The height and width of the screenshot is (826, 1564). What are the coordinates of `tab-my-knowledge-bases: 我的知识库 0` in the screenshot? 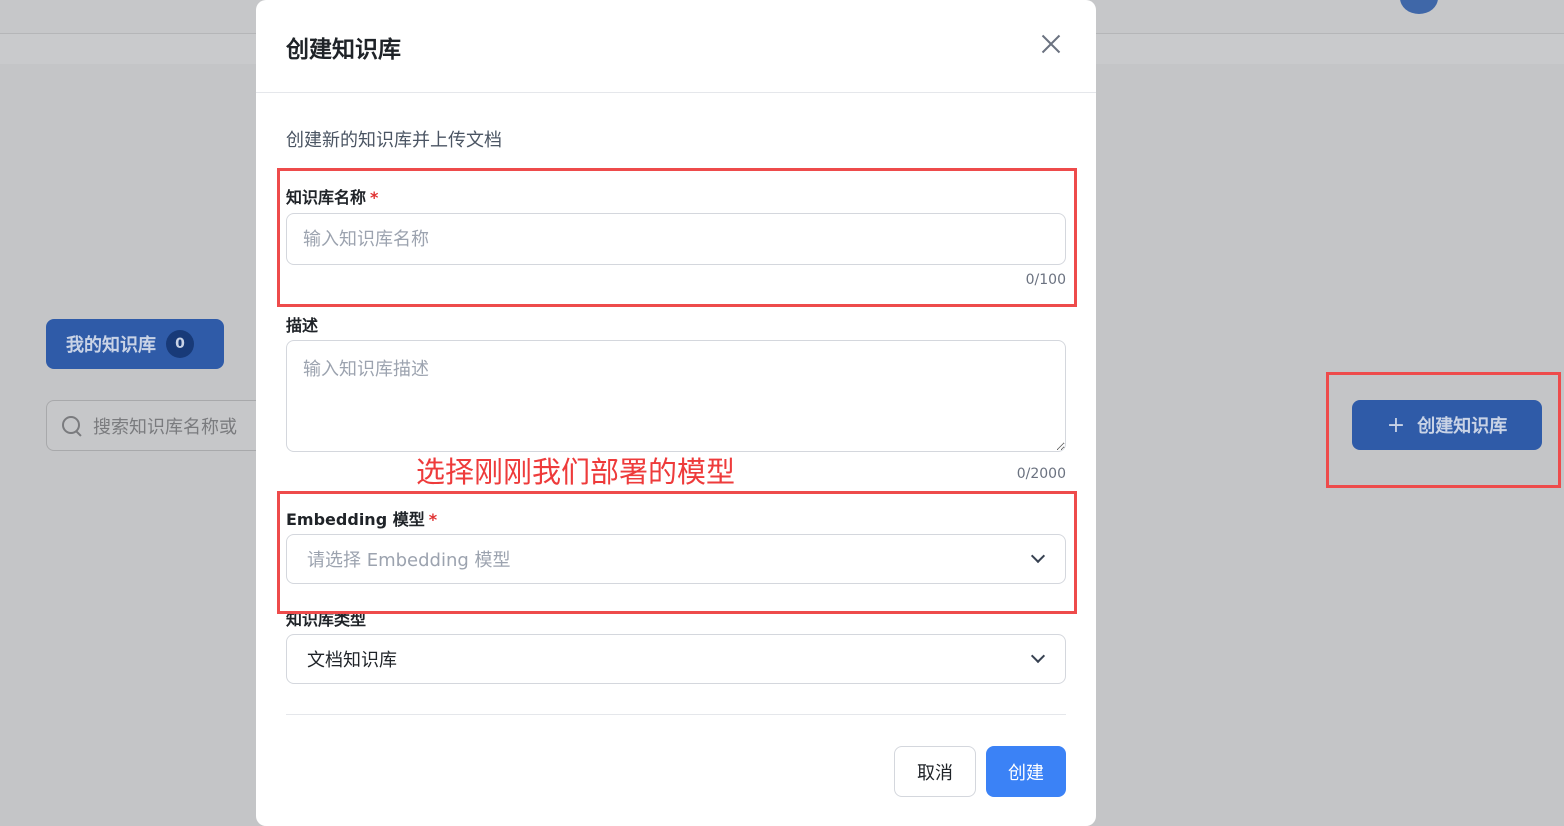 It's located at (135, 344).